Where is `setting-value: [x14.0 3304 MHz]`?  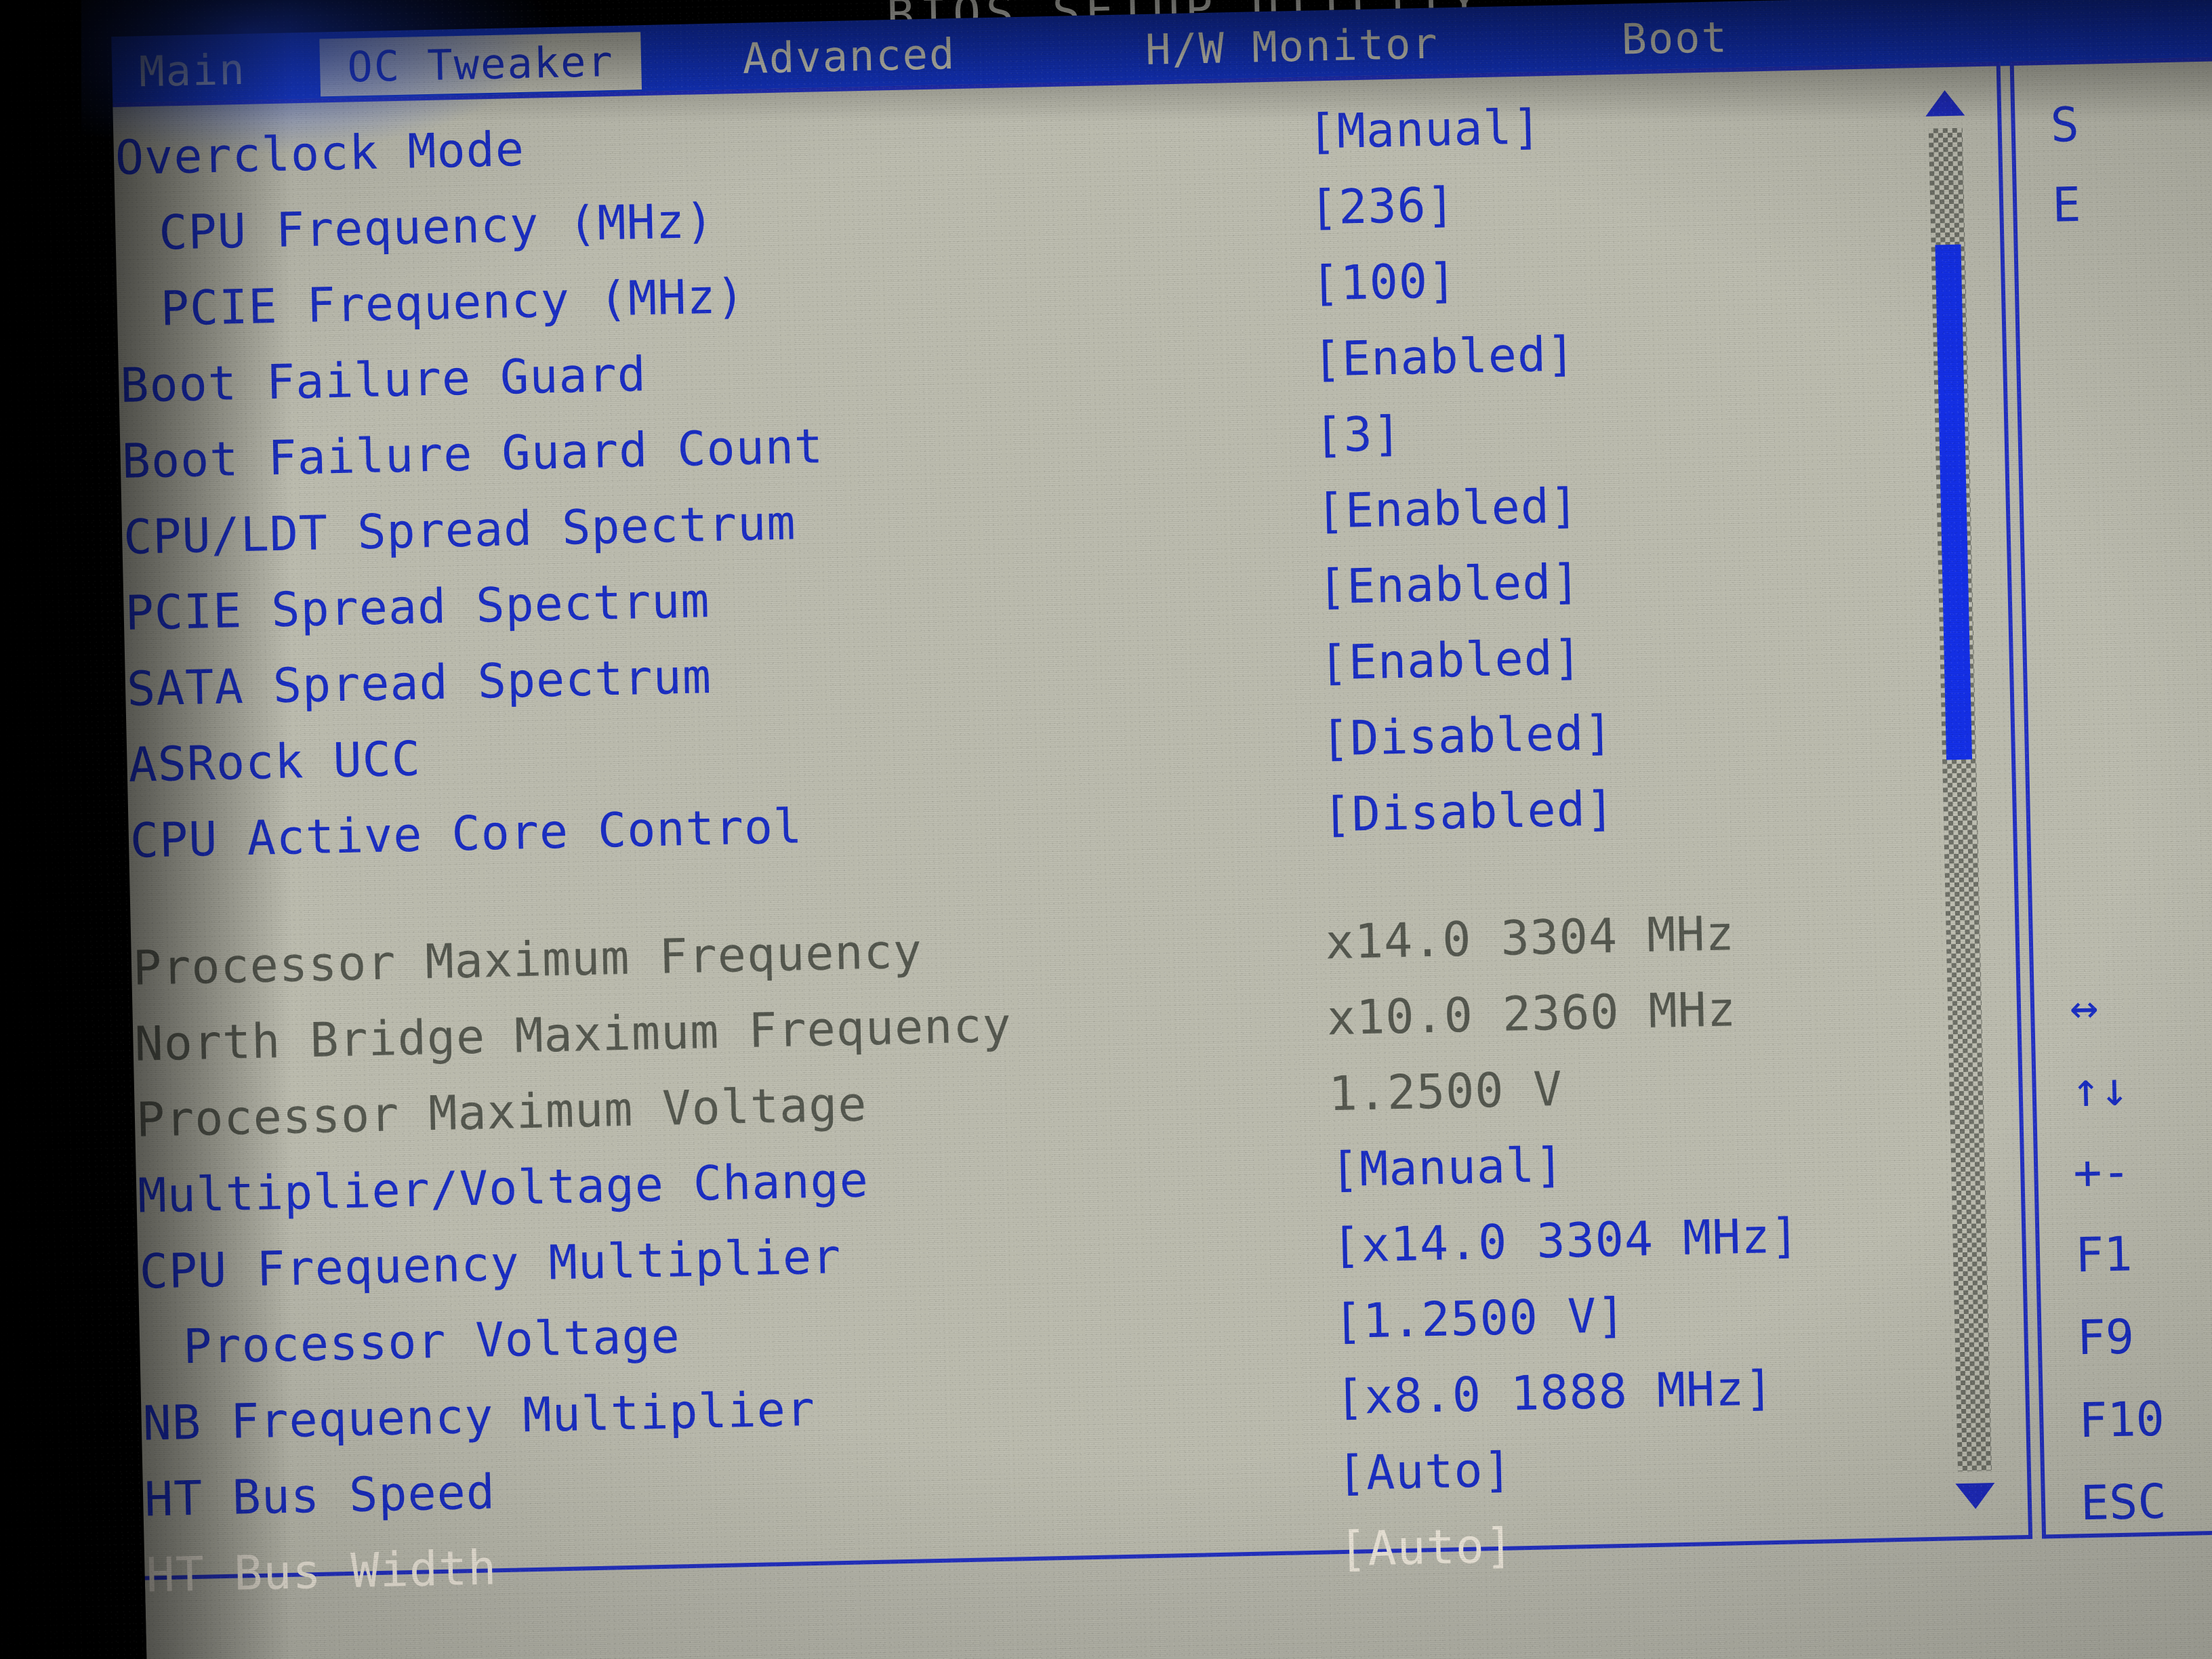
setting-value: [x14.0 3304 MHz] is located at coordinates (1566, 1240).